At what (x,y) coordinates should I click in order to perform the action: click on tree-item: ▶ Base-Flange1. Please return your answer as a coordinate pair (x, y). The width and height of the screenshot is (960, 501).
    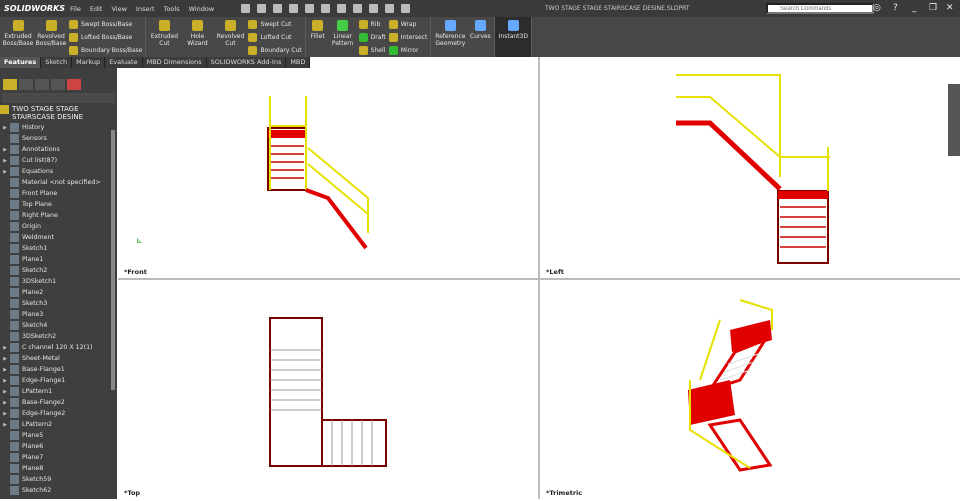
    Looking at the image, I should click on (58, 369).